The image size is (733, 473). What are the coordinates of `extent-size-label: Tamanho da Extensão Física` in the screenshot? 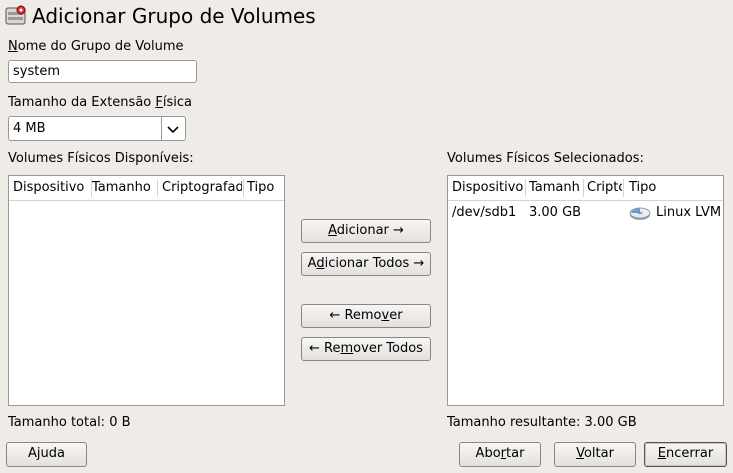 It's located at (100, 102).